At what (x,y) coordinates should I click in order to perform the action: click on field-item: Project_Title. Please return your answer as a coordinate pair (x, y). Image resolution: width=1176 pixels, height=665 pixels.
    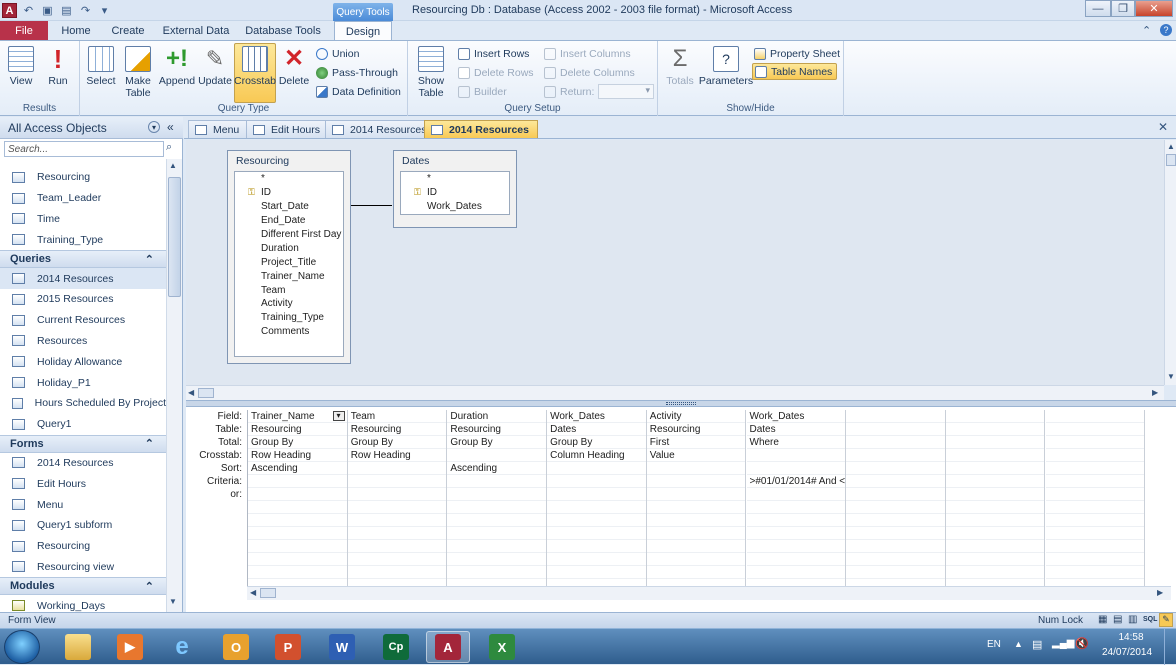
    Looking at the image, I should click on (289, 262).